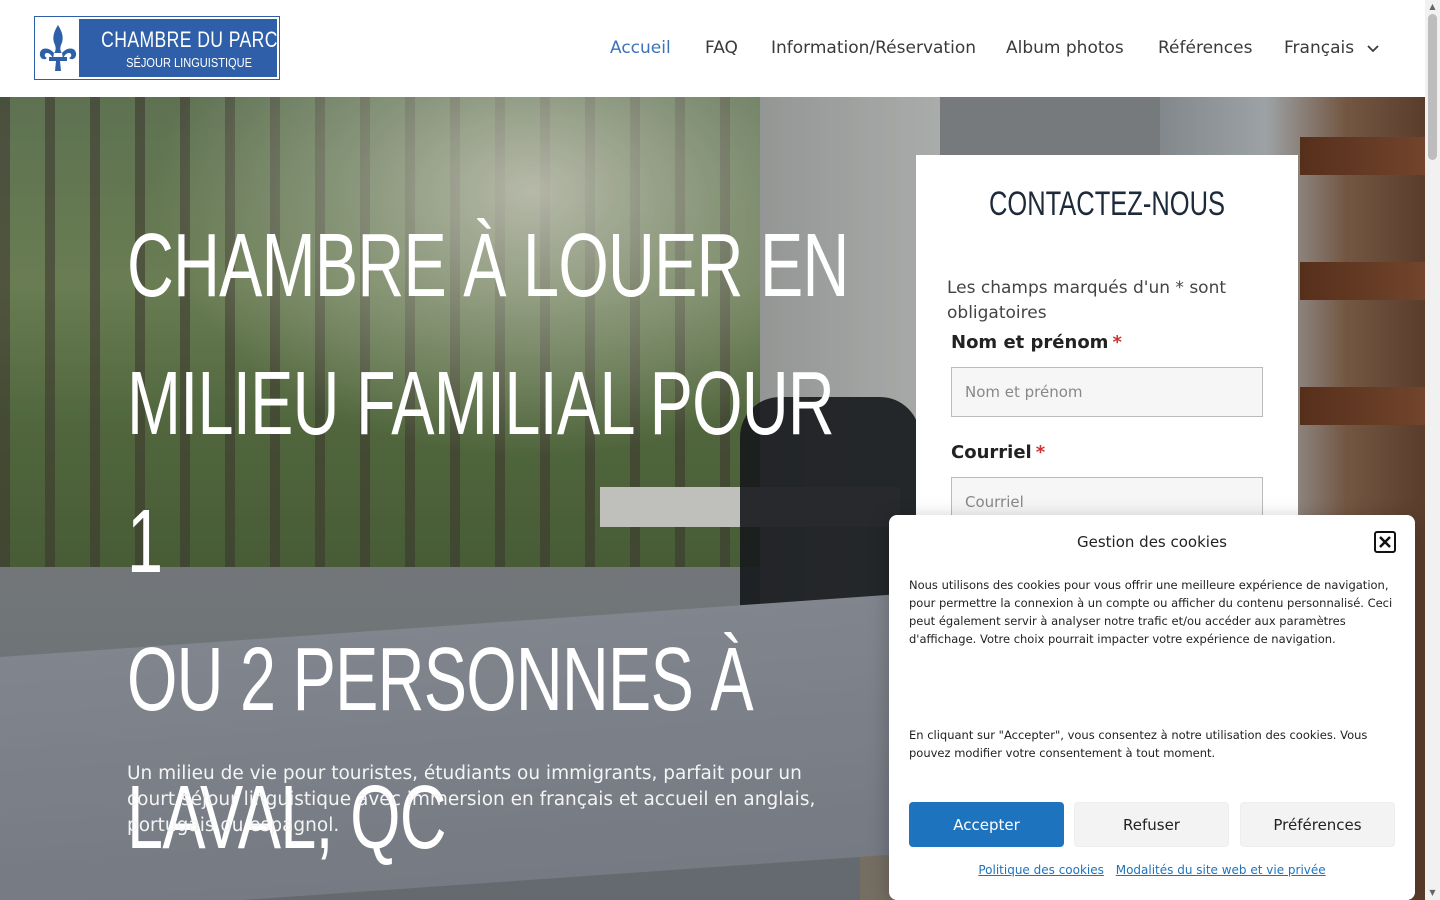 This screenshot has height=900, width=1440. What do you see at coordinates (440, 680) in the screenshot?
I see `hero-title-line: OU 2 PERSONNES À` at bounding box center [440, 680].